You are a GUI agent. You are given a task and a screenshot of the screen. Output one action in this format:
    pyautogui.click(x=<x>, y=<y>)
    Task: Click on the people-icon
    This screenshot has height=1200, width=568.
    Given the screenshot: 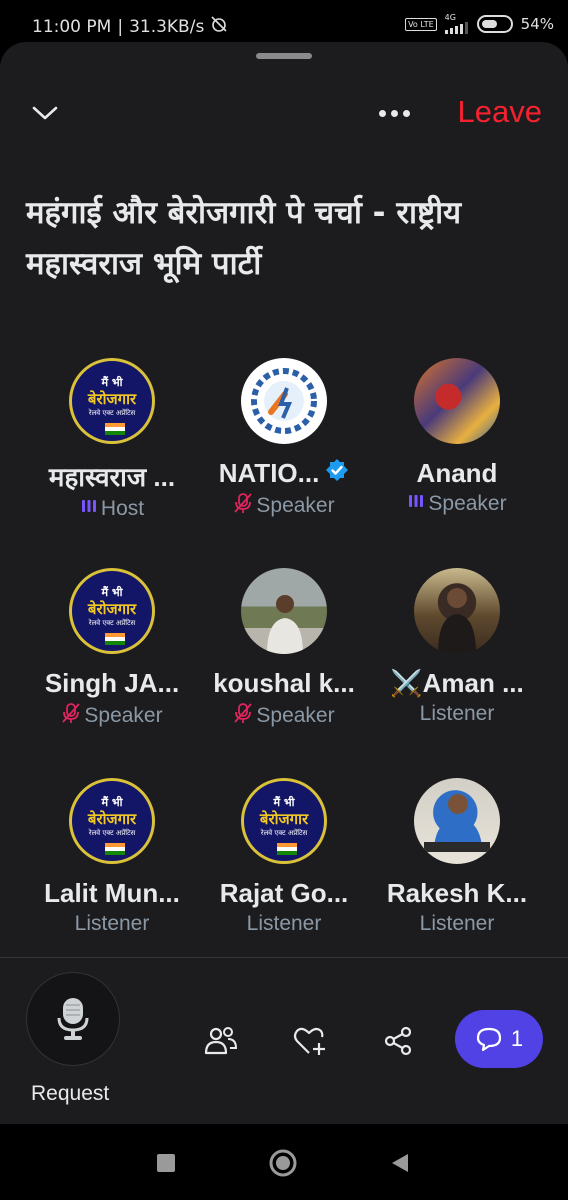 What is the action you would take?
    pyautogui.click(x=221, y=1041)
    